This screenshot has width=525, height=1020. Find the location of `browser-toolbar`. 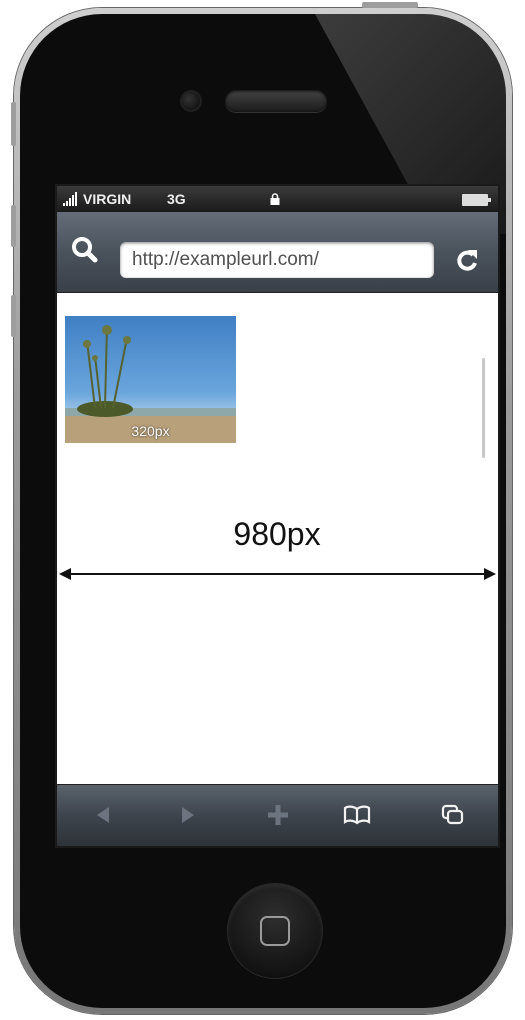

browser-toolbar is located at coordinates (277, 815).